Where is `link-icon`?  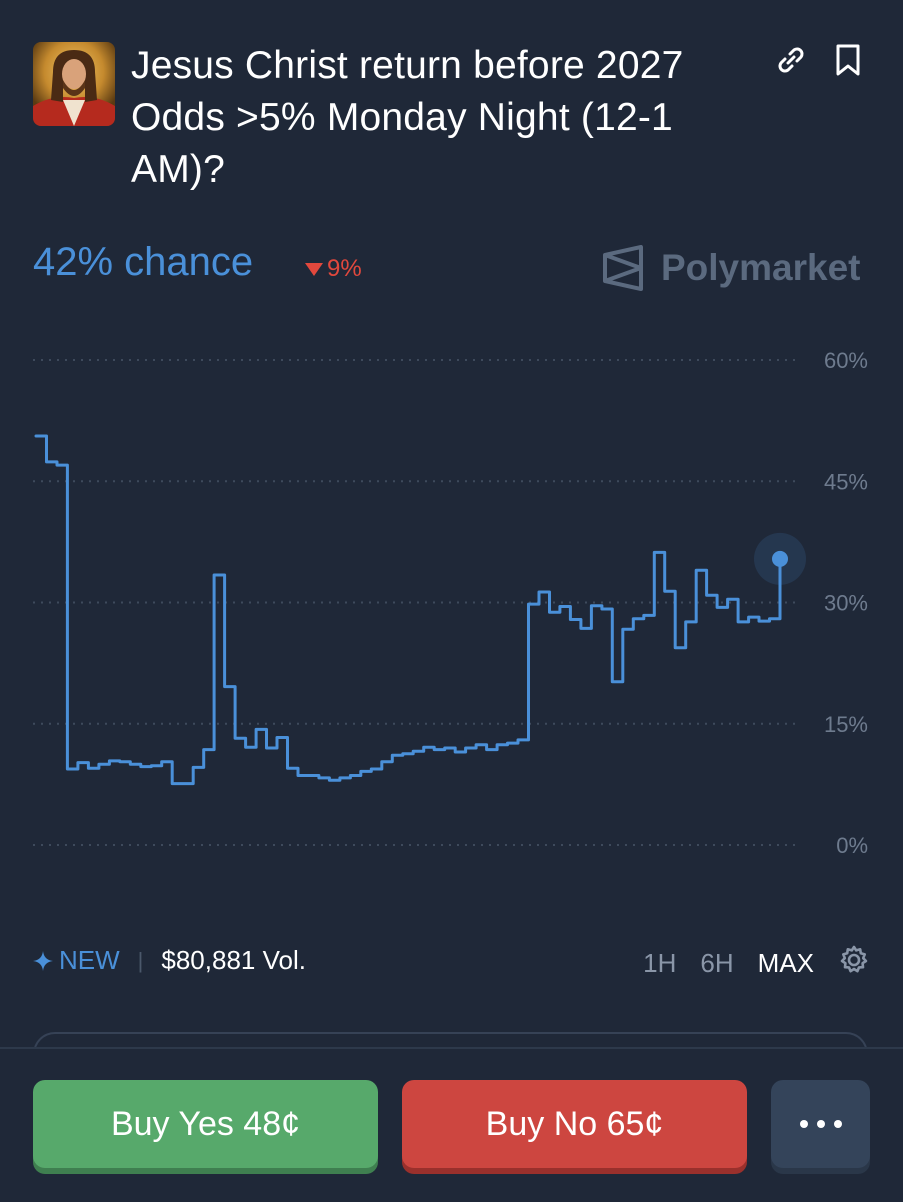 link-icon is located at coordinates (791, 60).